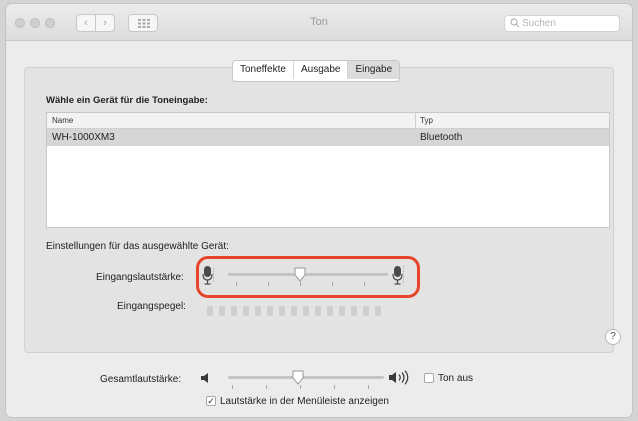 Image resolution: width=638 pixels, height=421 pixels. Describe the element at coordinates (151, 306) in the screenshot. I see `input-level-label: Eingangspegel:` at that location.